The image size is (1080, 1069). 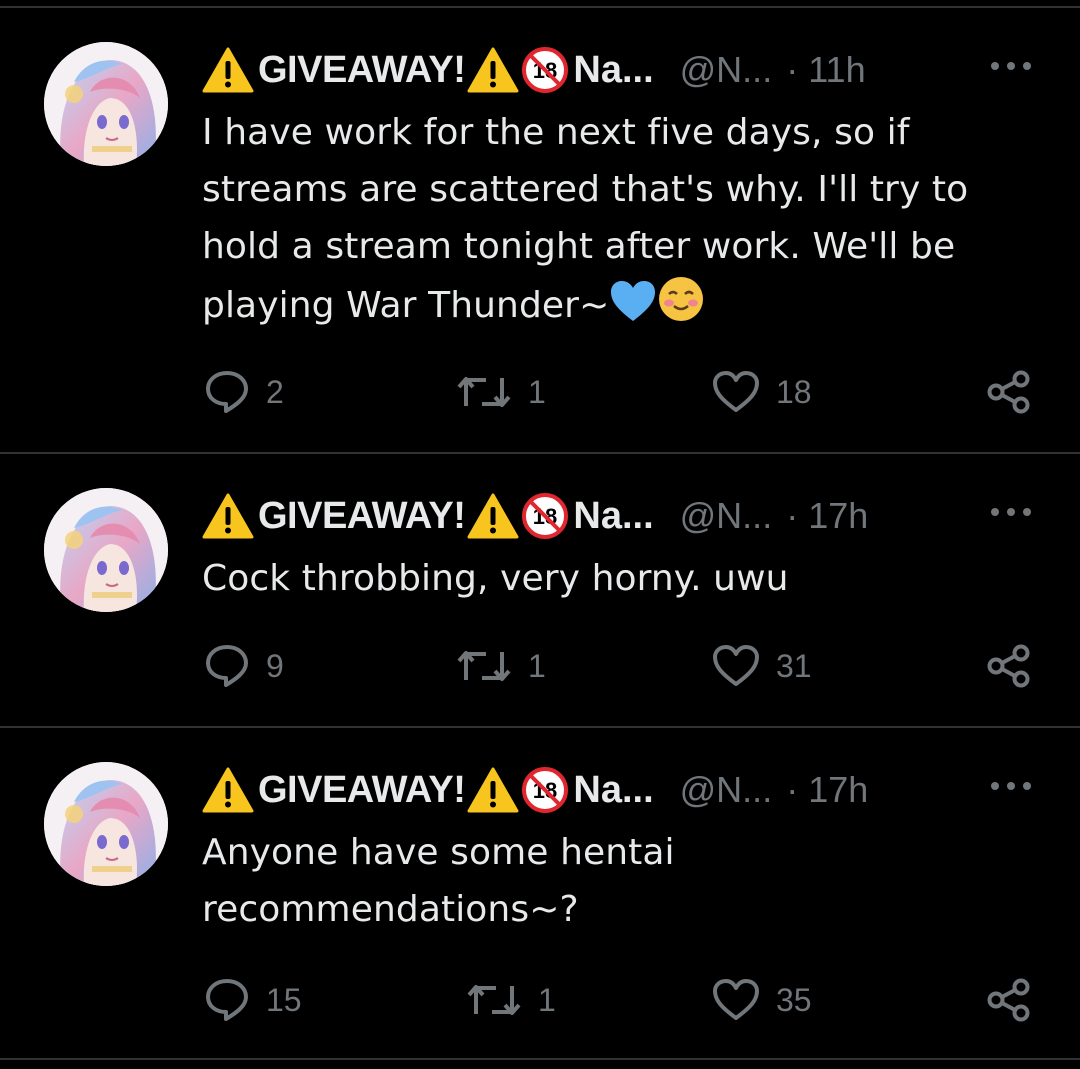 I want to click on bottom-divider, so click(x=540, y=1059).